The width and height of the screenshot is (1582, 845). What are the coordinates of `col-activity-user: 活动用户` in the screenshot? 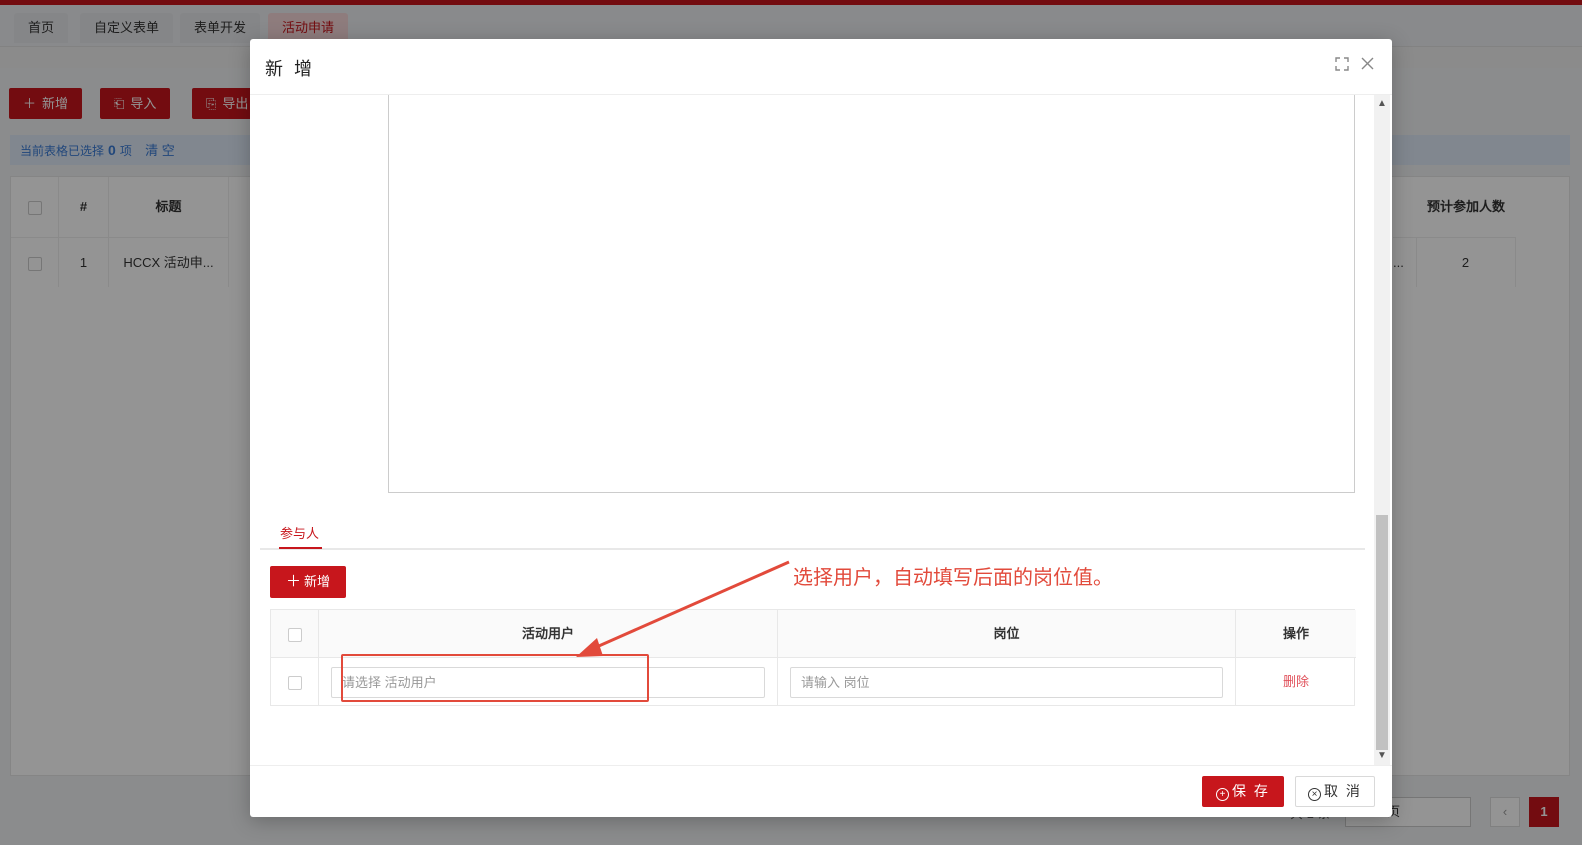 It's located at (548, 634).